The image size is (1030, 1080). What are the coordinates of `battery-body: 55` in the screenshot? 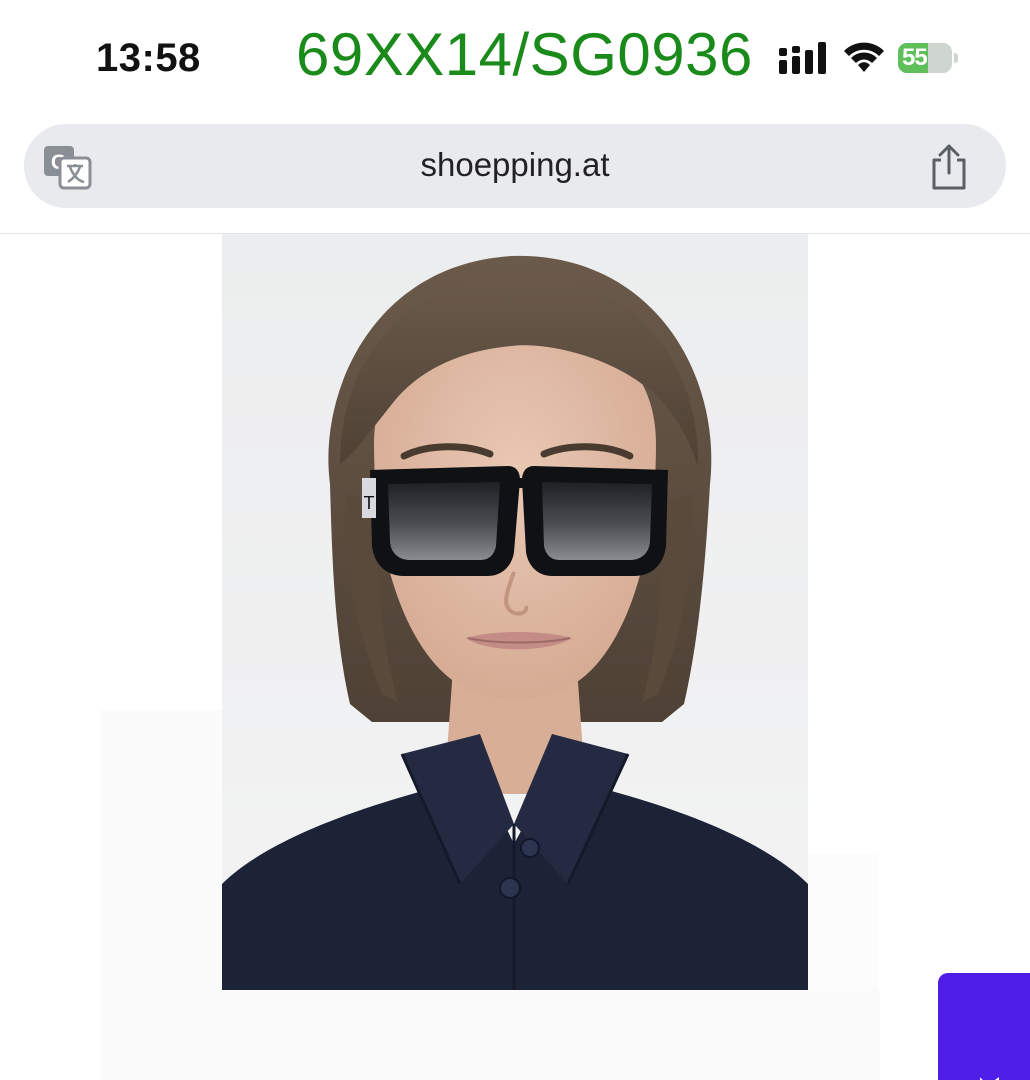 It's located at (925, 58).